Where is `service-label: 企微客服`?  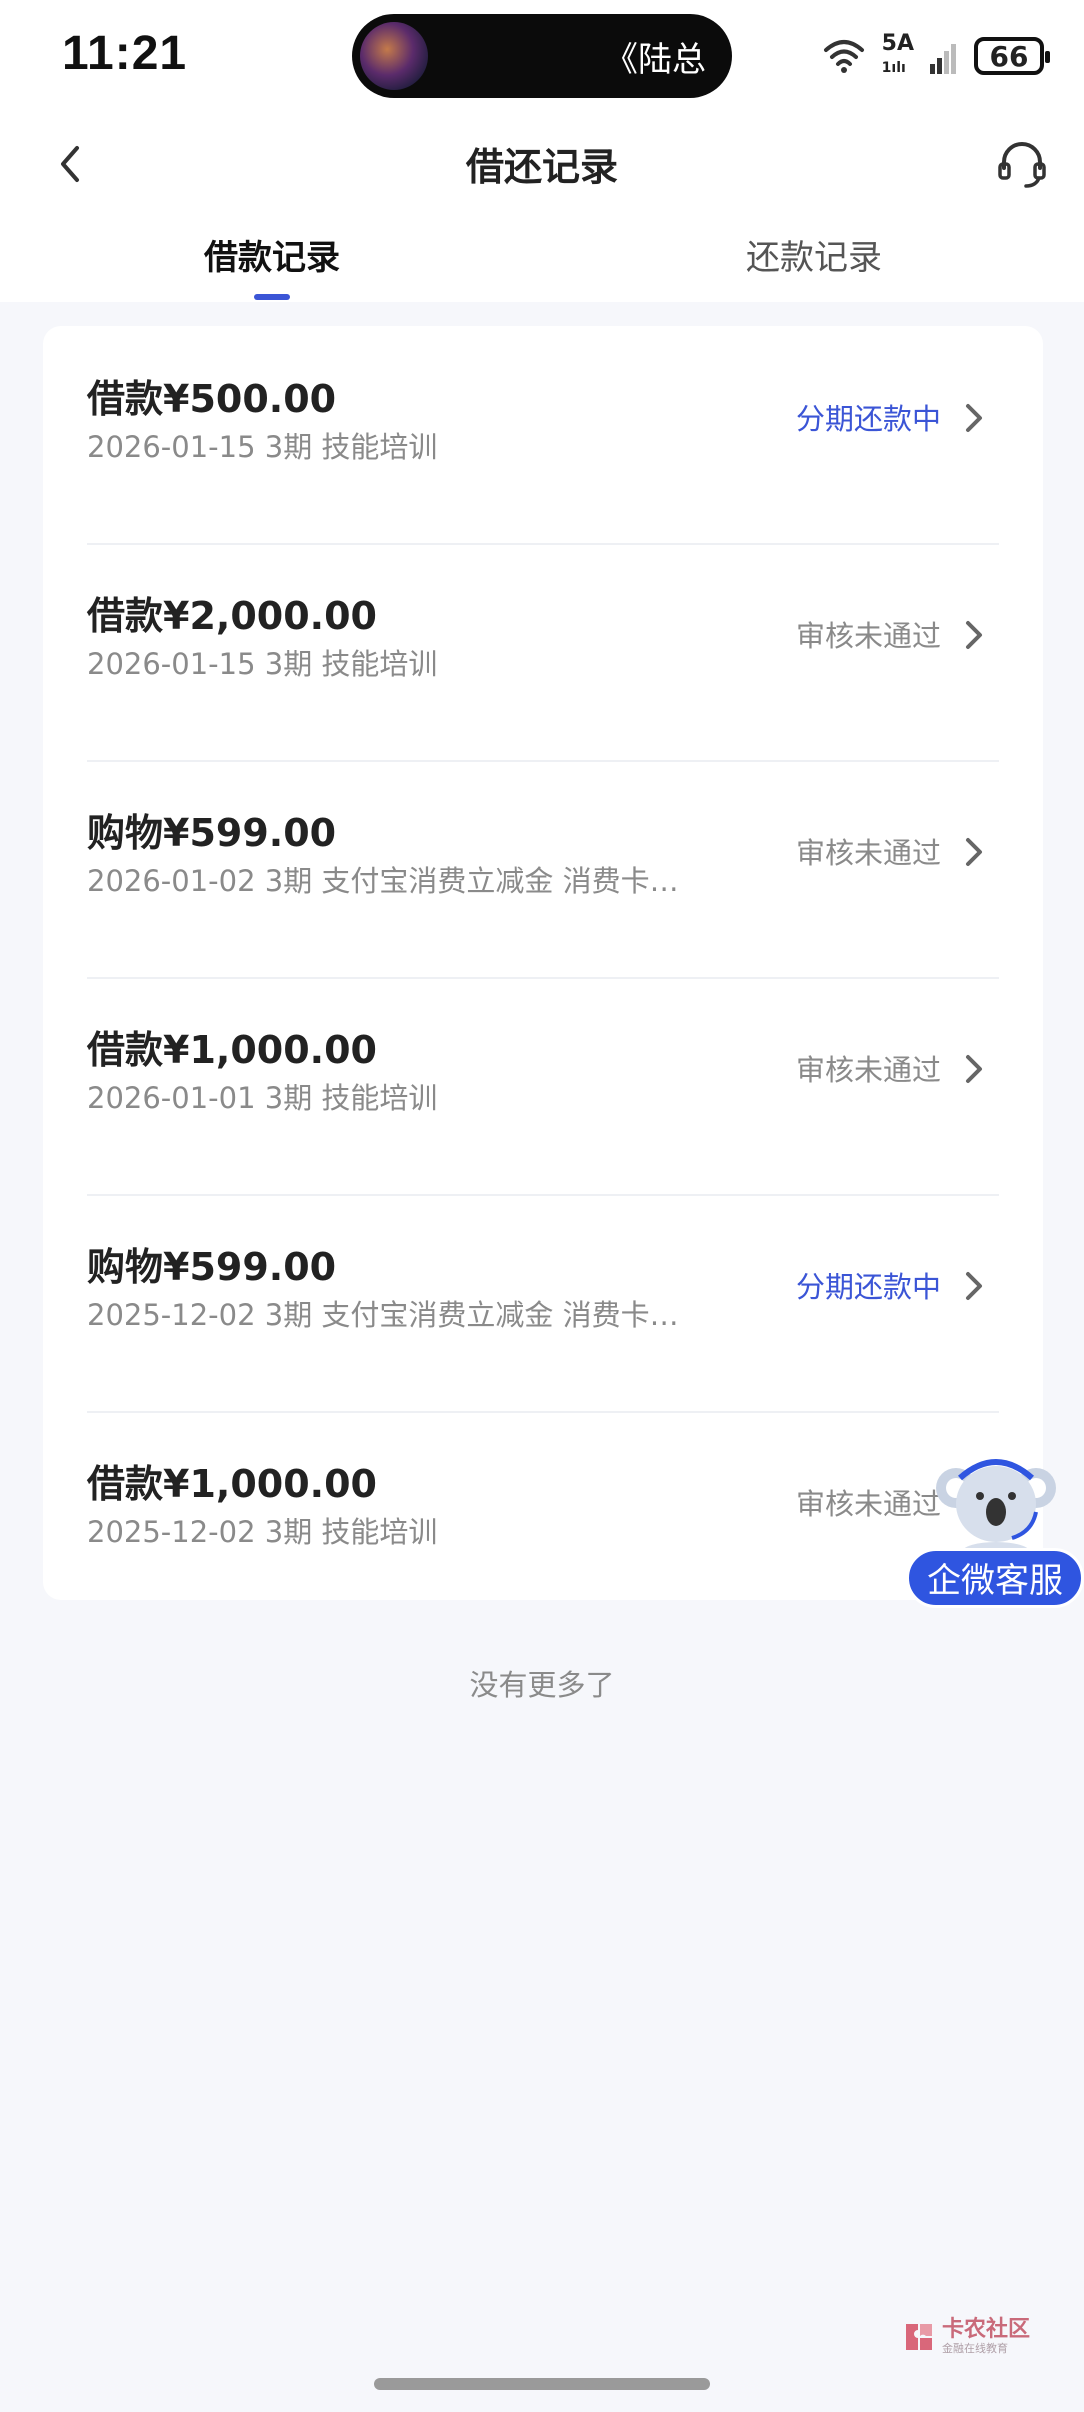 service-label: 企微客服 is located at coordinates (995, 1578).